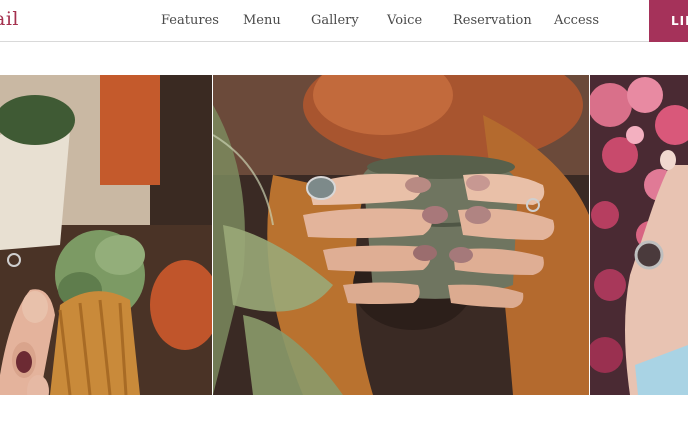  Describe the element at coordinates (576, 20) in the screenshot. I see `nav-access: Access` at that location.